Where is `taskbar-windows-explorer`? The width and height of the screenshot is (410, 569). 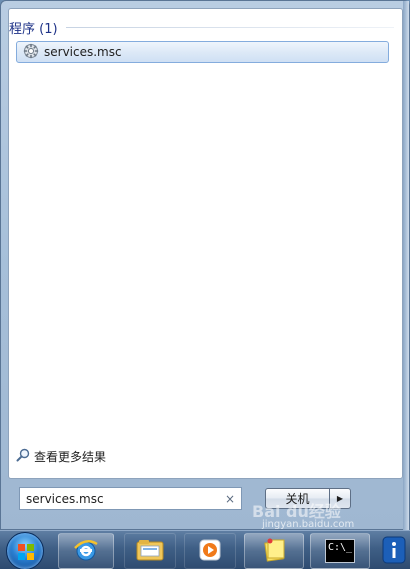
taskbar-windows-explorer is located at coordinates (150, 551).